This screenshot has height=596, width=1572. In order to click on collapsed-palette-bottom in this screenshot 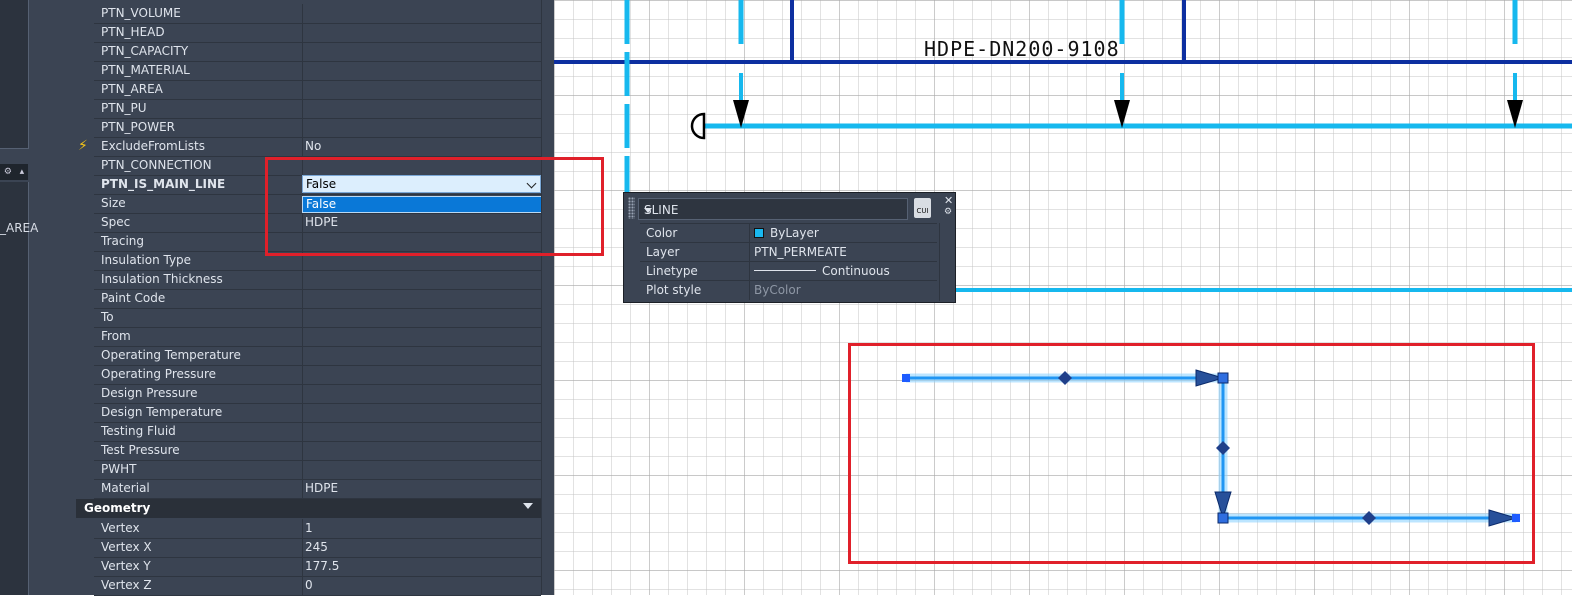, I will do `click(14, 388)`.